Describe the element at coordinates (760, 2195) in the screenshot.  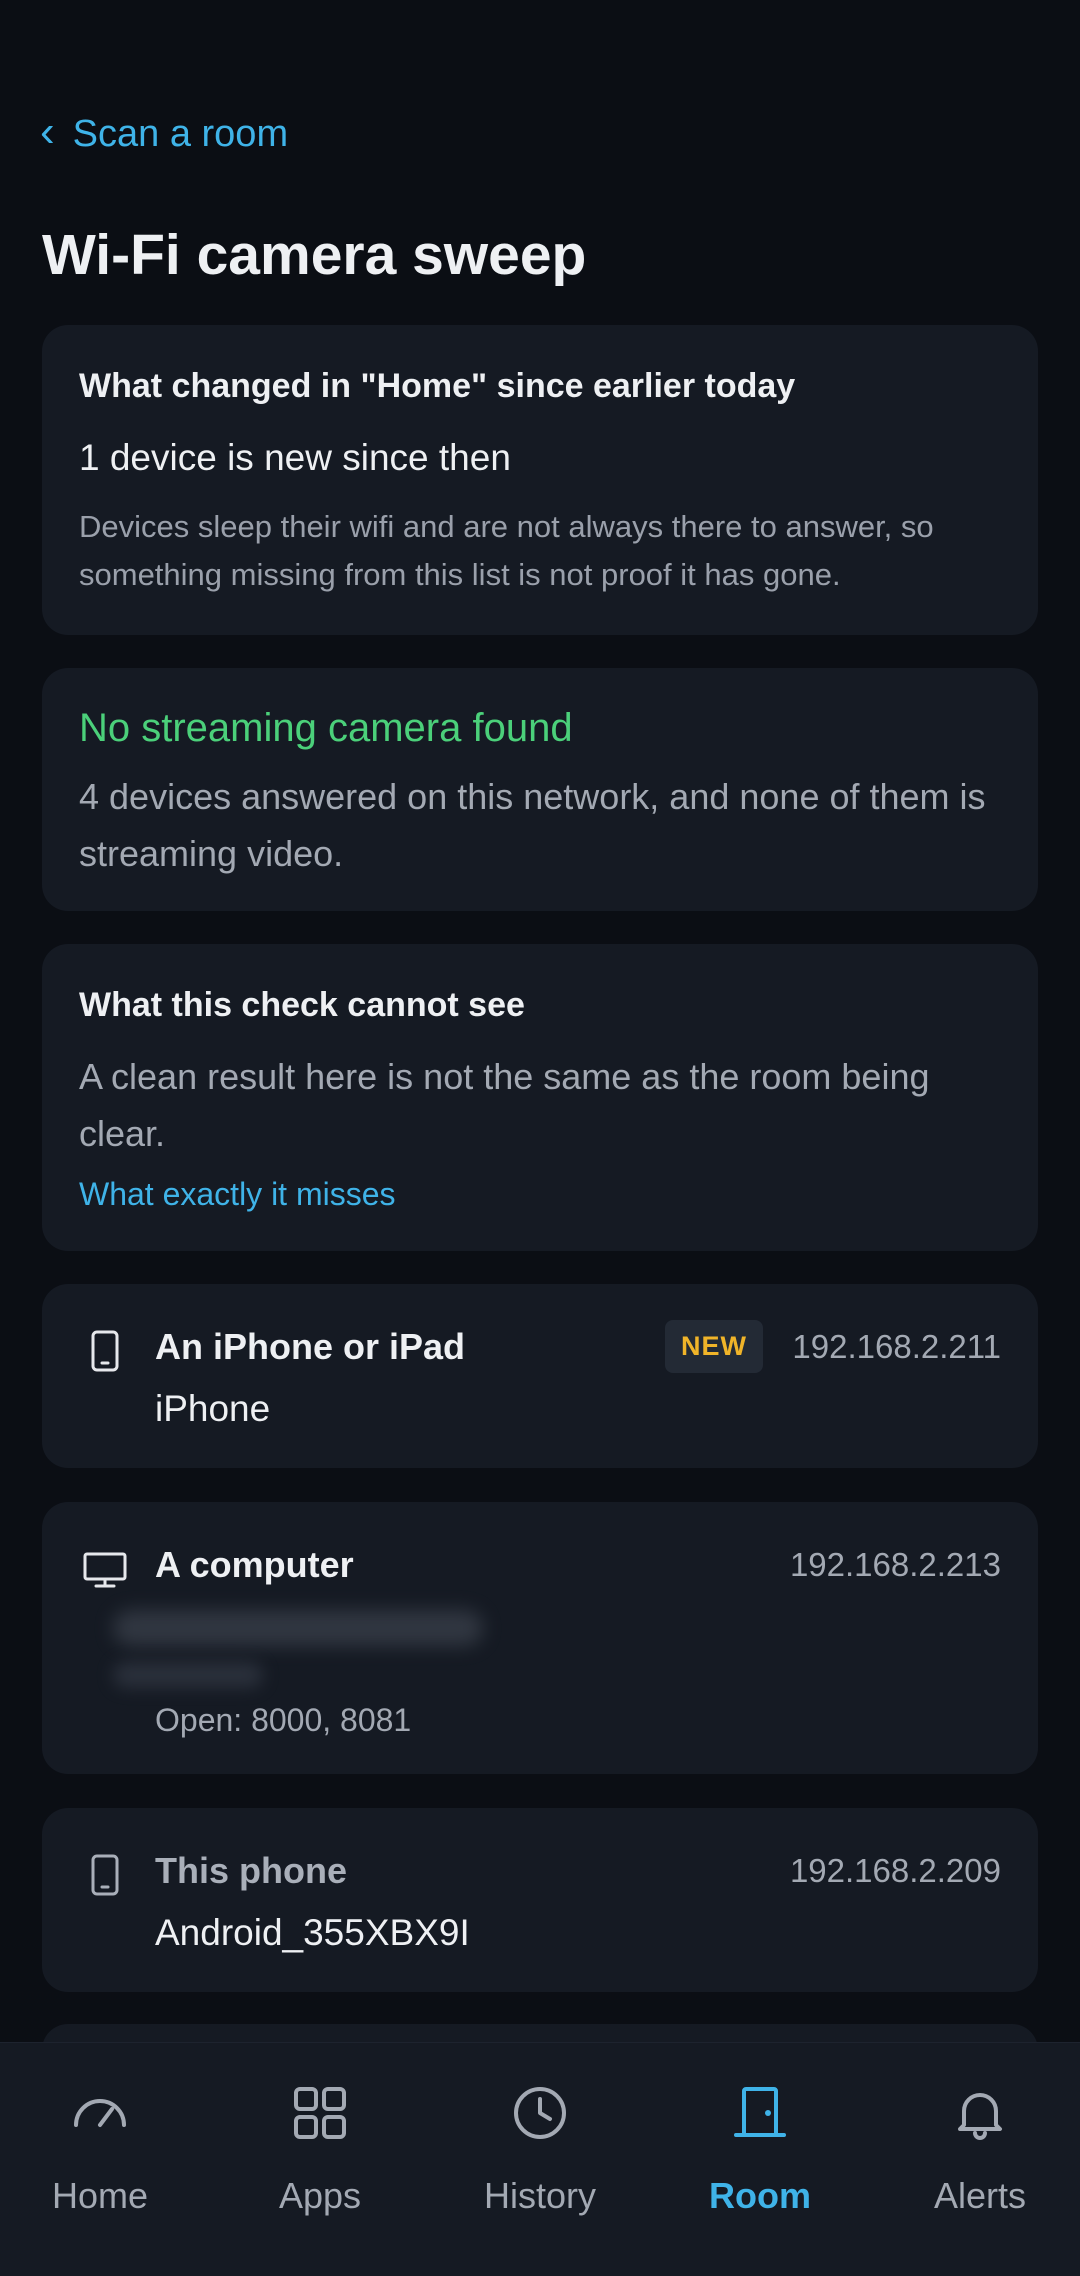
I see `nav-label: Room` at that location.